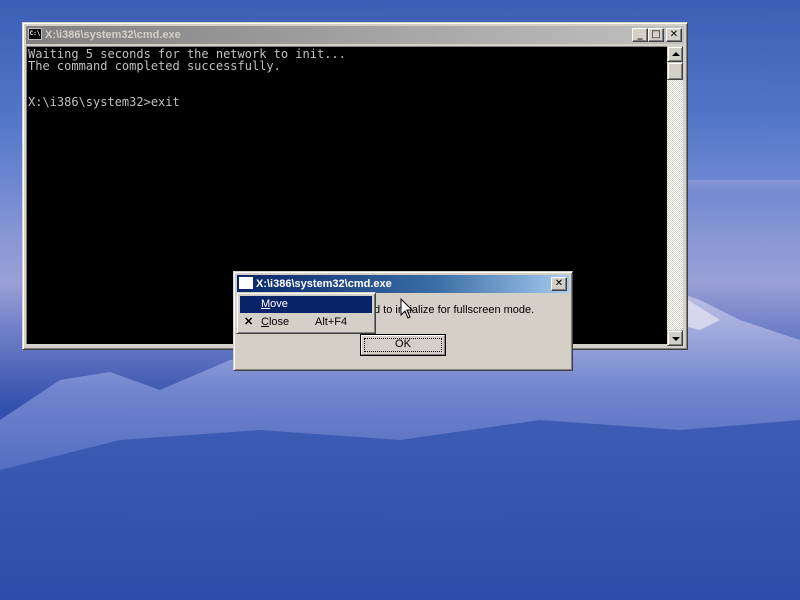  I want to click on cmd-icon: C:\, so click(35, 34).